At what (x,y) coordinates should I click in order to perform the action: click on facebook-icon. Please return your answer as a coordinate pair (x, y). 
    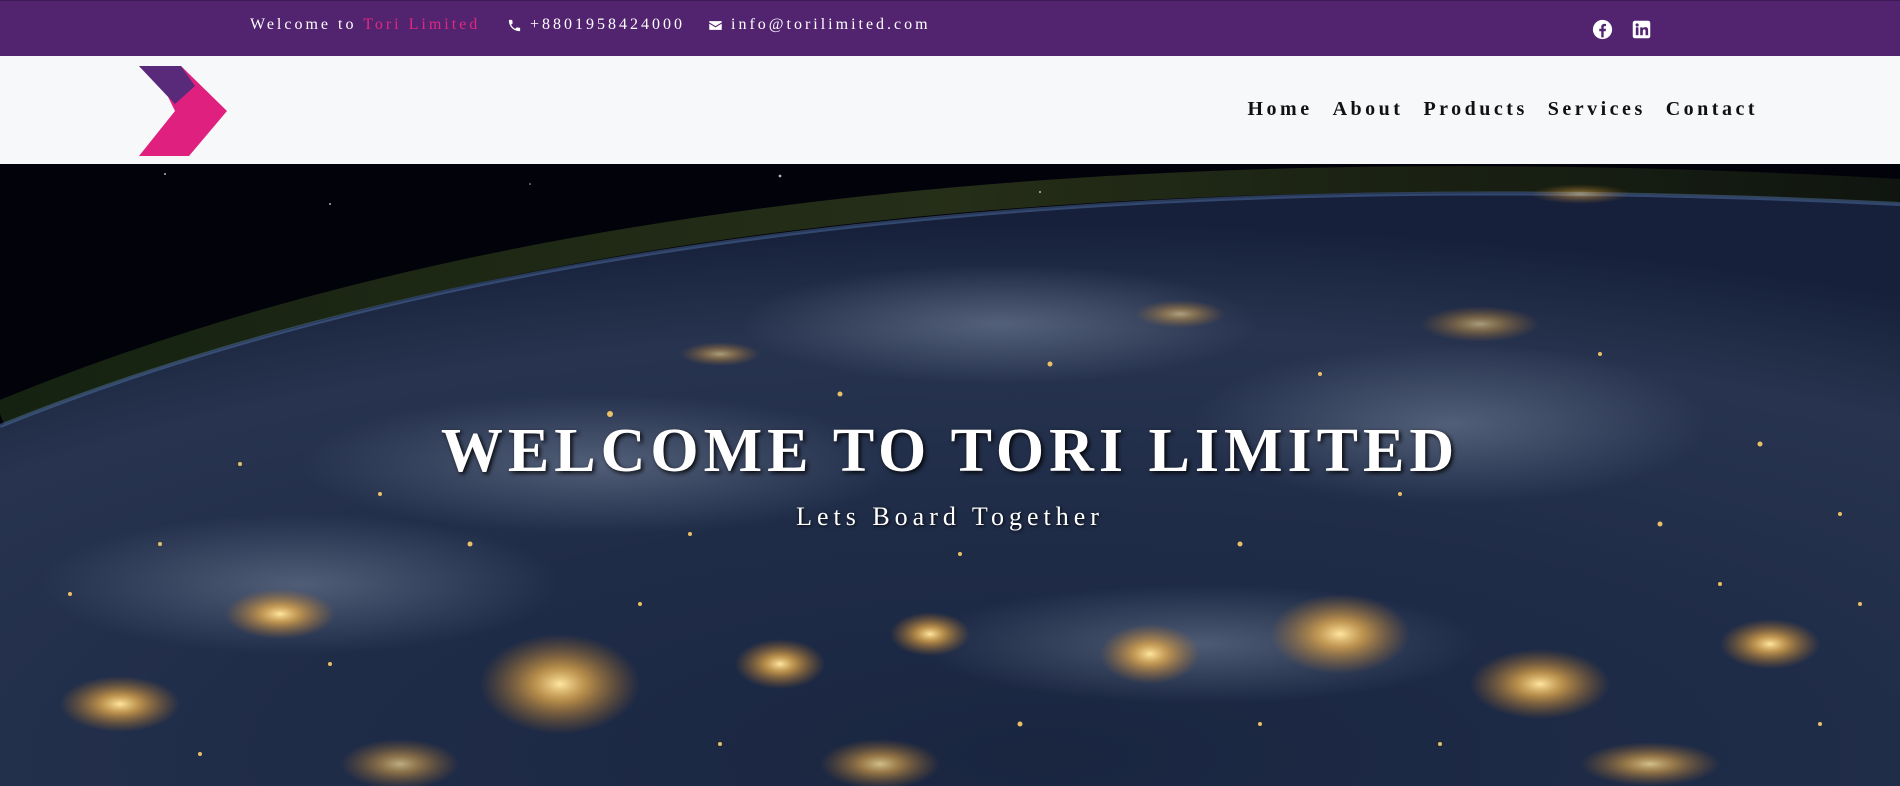
    Looking at the image, I should click on (1602, 29).